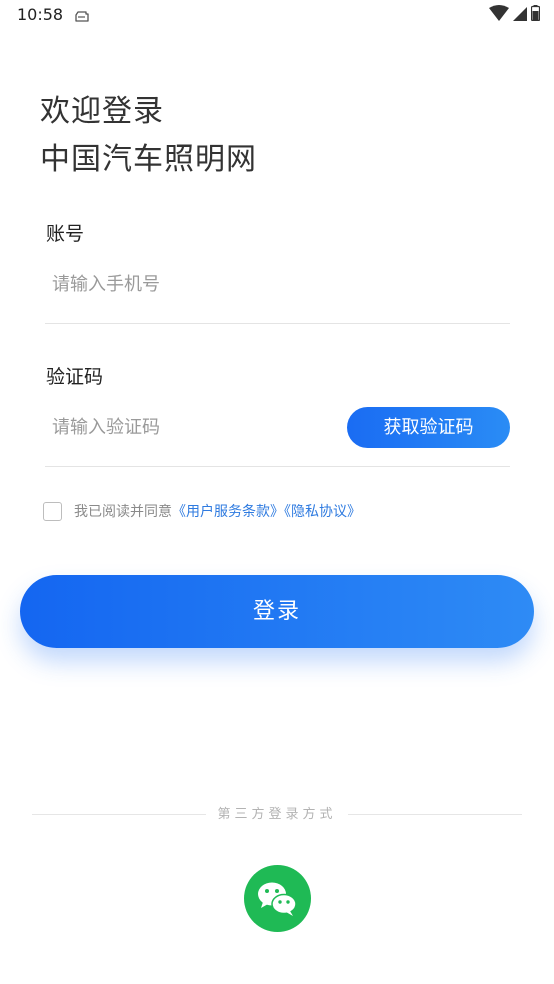  What do you see at coordinates (277, 908) in the screenshot?
I see `wechat-icon` at bounding box center [277, 908].